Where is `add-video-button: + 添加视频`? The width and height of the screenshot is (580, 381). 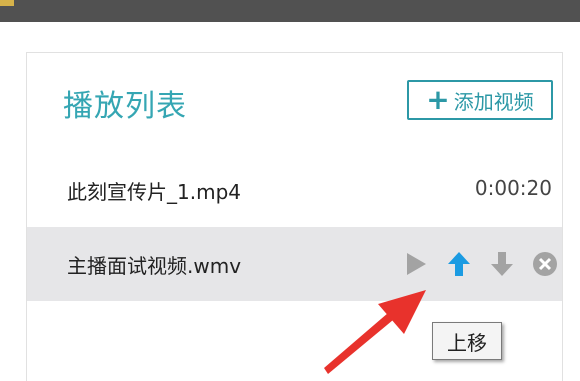 add-video-button: + 添加视频 is located at coordinates (480, 100).